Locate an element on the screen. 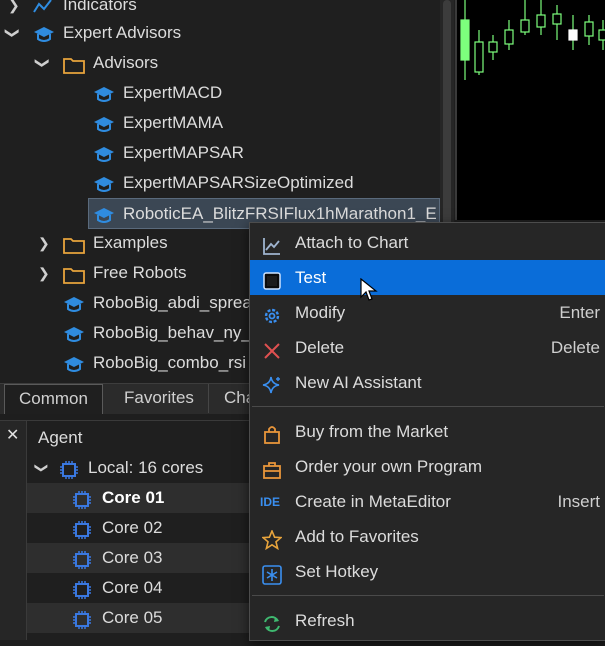 The height and width of the screenshot is (646, 605). navigator-tabs: Common Favorites Cha is located at coordinates (127, 398).